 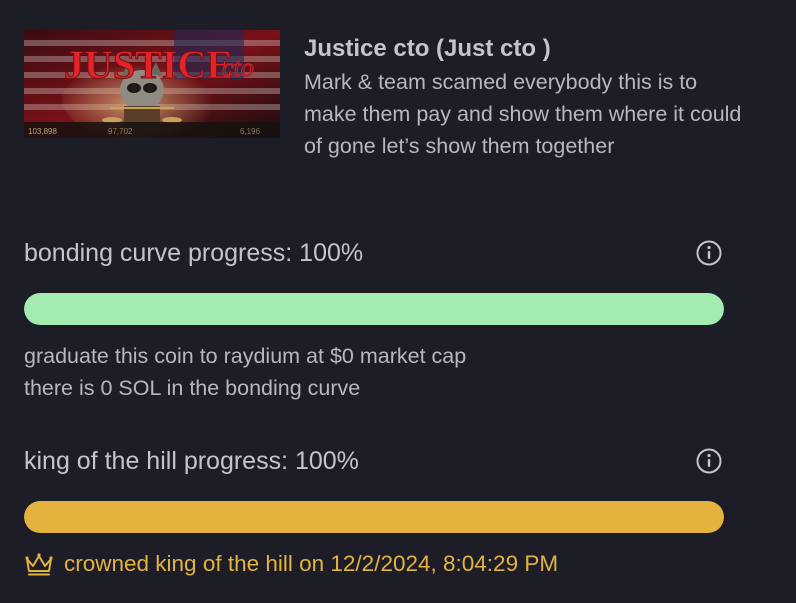 I want to click on coin-image: JUSTICE cto 103,898 97,702 6,196, so click(x=152, y=84).